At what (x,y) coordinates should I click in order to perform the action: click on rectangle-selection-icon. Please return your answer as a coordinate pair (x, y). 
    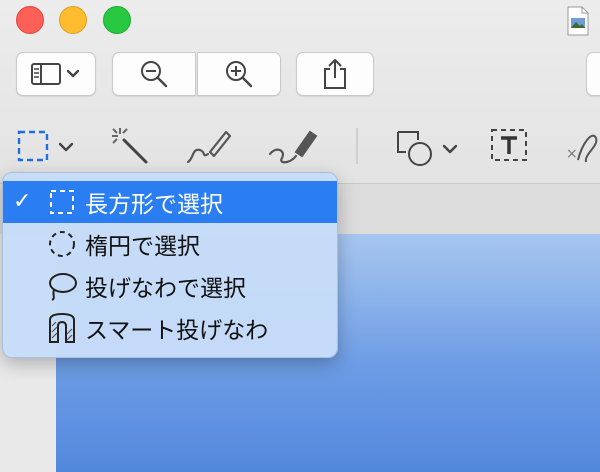
    Looking at the image, I should click on (62, 202).